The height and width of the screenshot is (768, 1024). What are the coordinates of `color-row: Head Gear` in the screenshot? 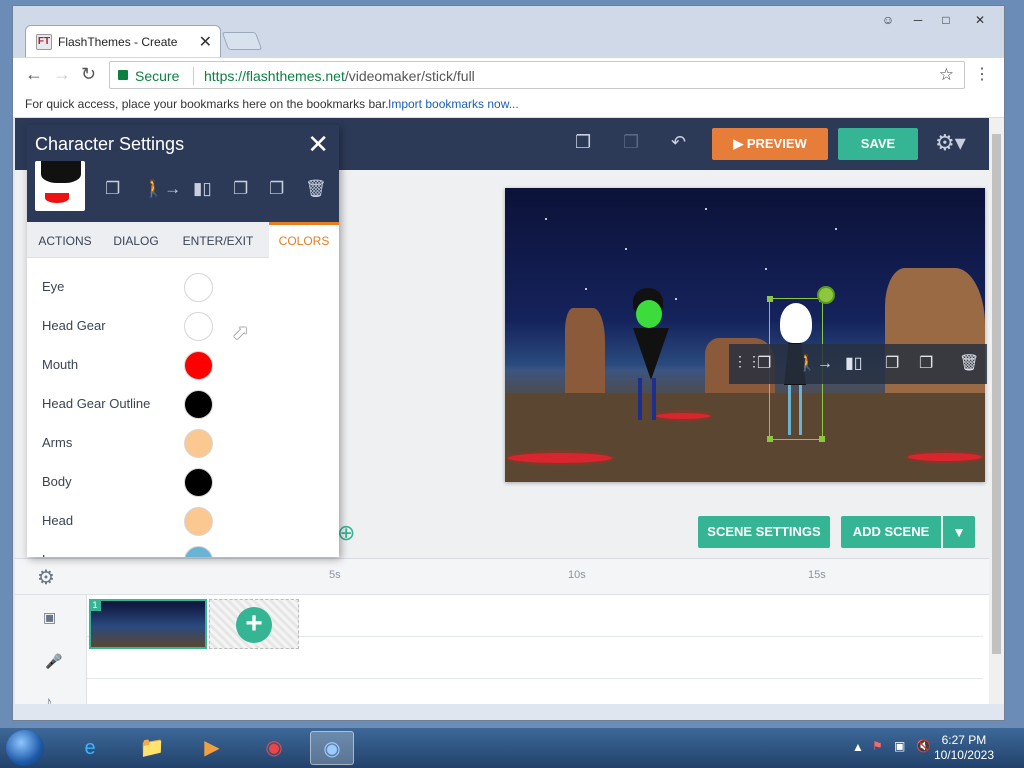 It's located at (172, 326).